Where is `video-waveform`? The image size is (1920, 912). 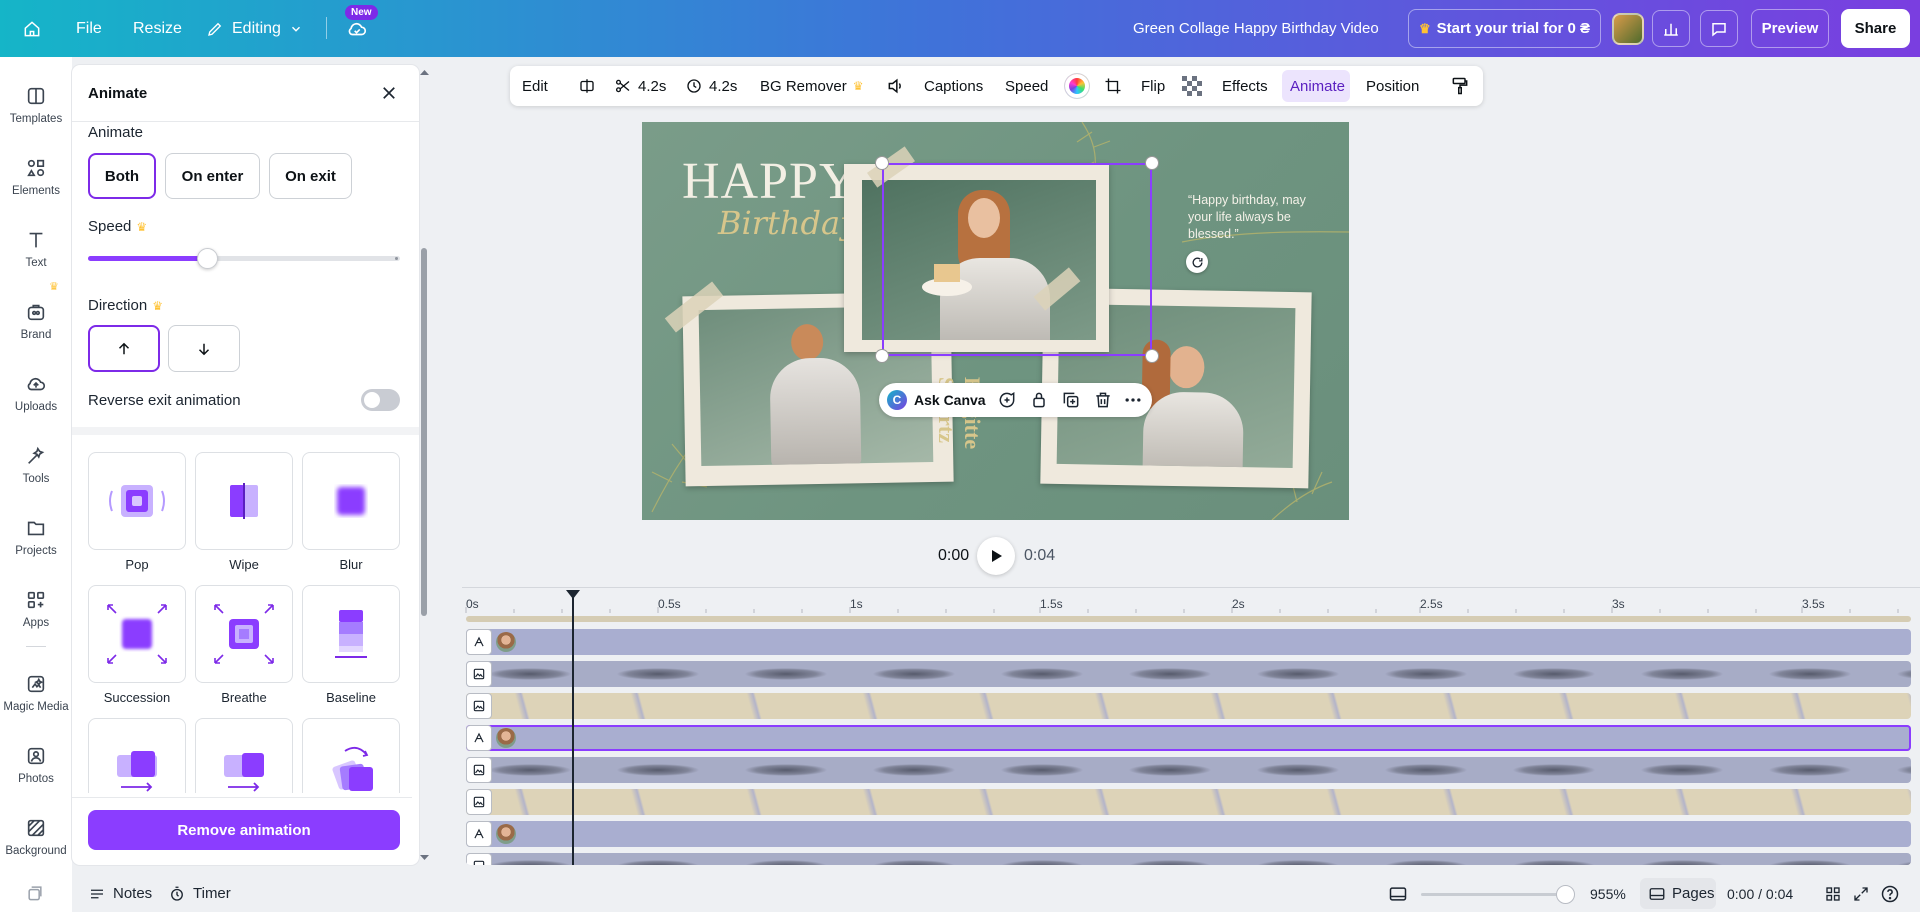
video-waveform is located at coordinates (1188, 674).